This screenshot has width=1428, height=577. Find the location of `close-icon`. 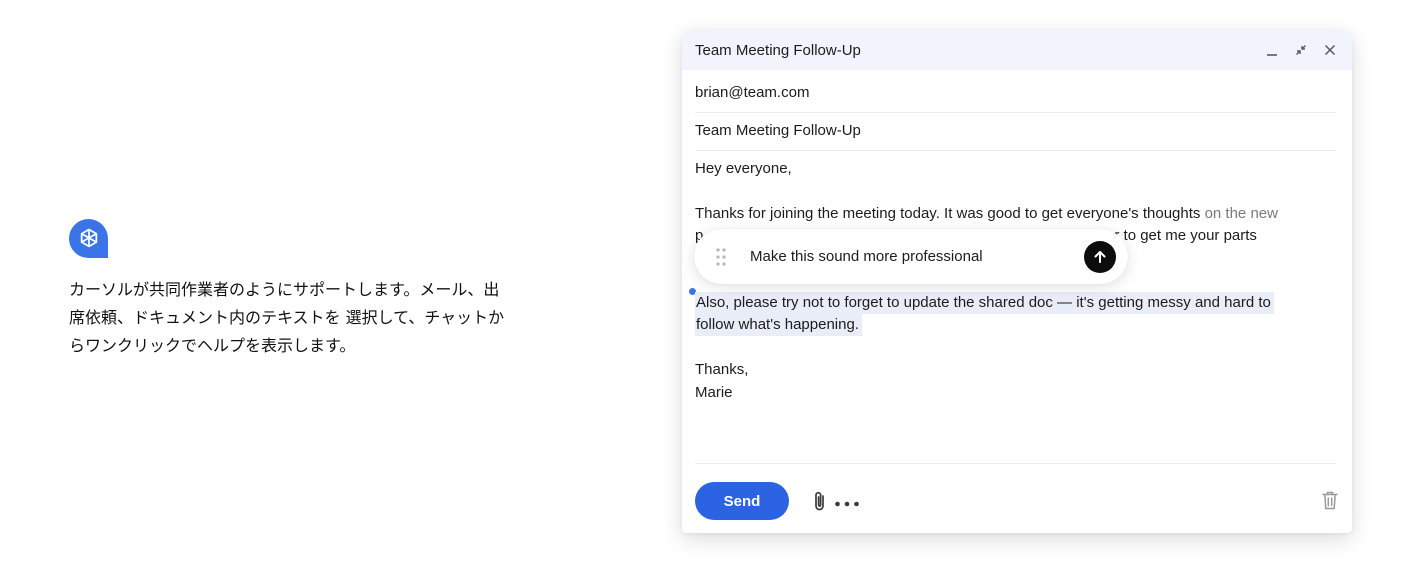

close-icon is located at coordinates (1330, 50).